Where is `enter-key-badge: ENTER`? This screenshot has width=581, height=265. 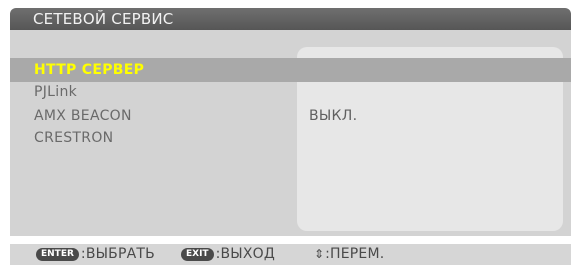
enter-key-badge: ENTER is located at coordinates (57, 254).